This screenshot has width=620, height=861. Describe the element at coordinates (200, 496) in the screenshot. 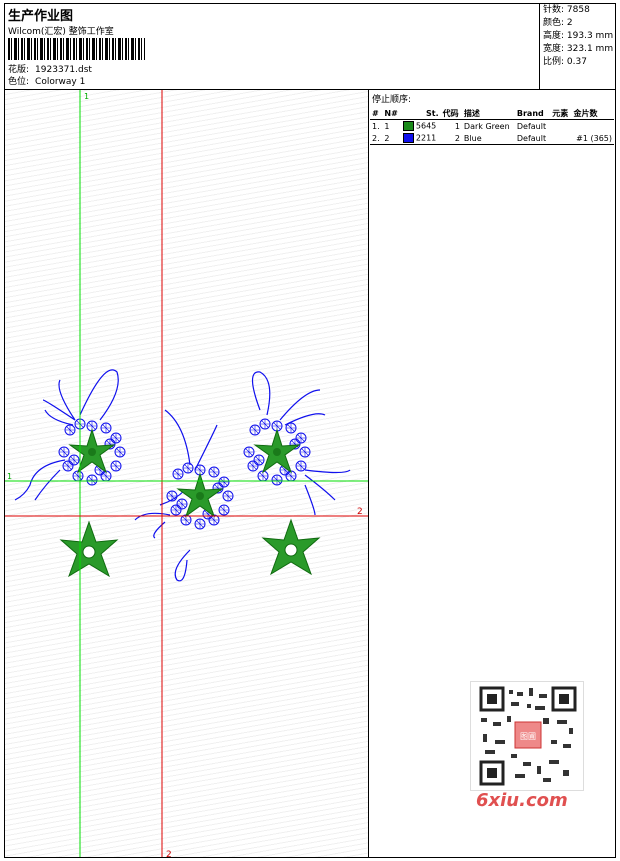

I see `lace-flower-center` at that location.